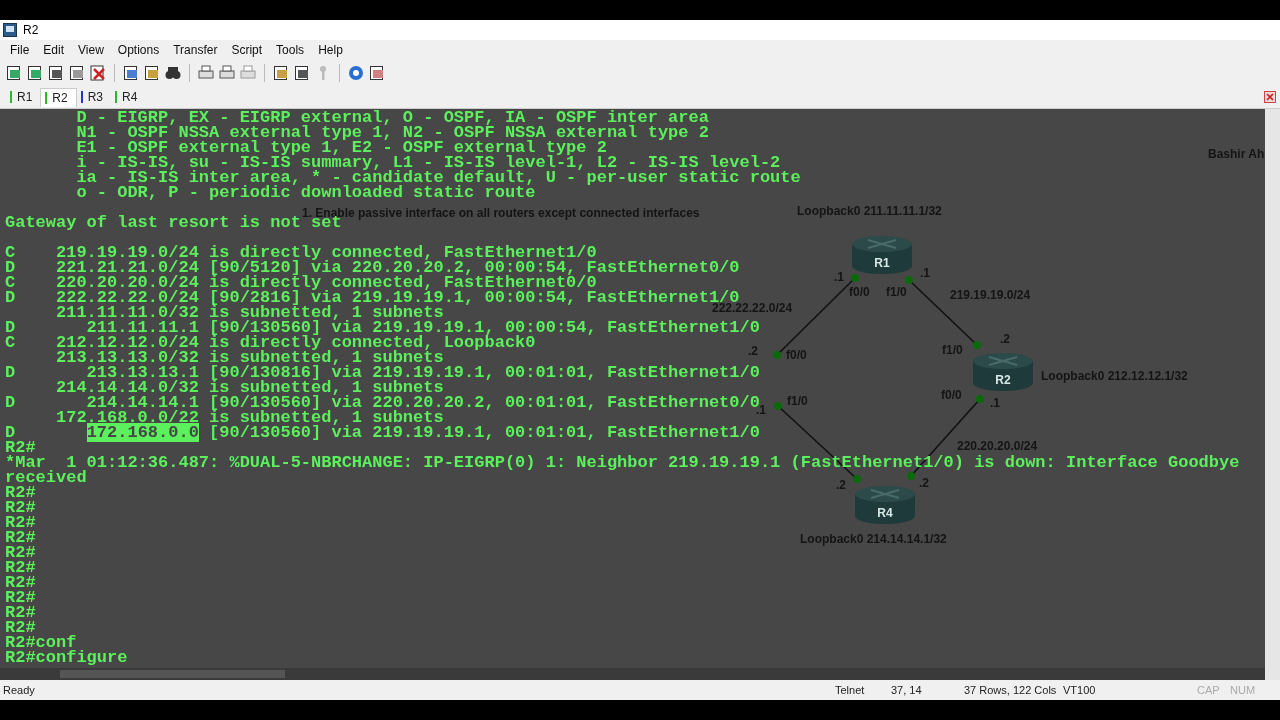 Image resolution: width=1280 pixels, height=720 pixels. Describe the element at coordinates (142, 50) in the screenshot. I see `menu-item: Options` at that location.